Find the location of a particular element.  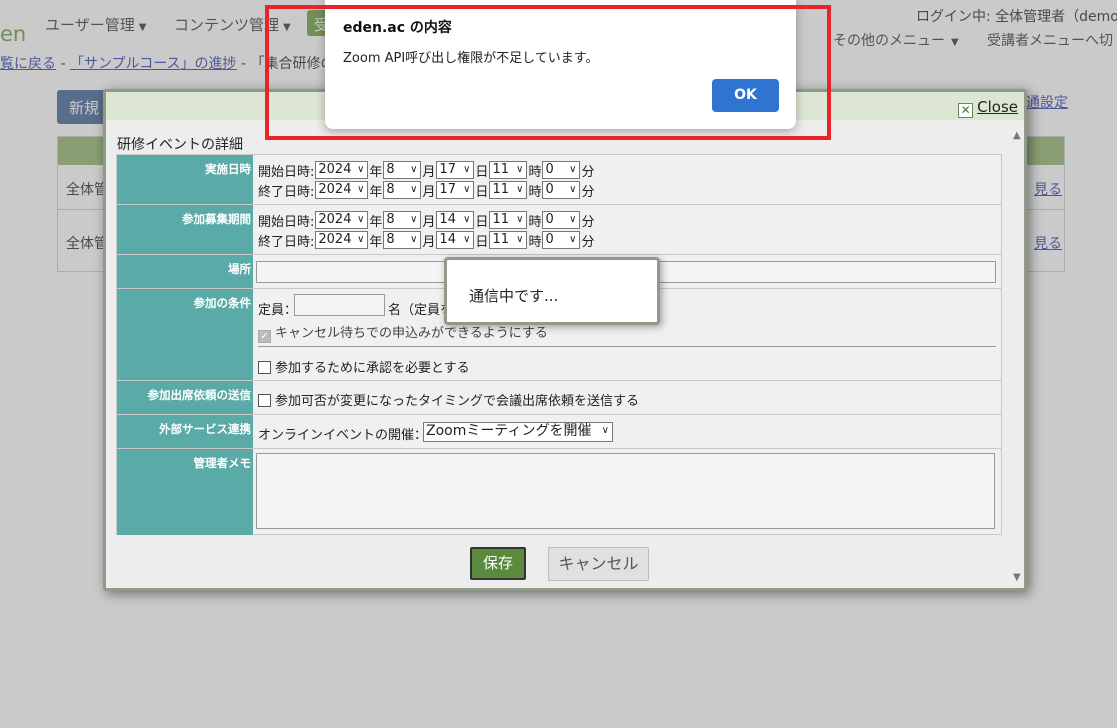

recruit-end-day-select: 14 ∨ is located at coordinates (455, 240).